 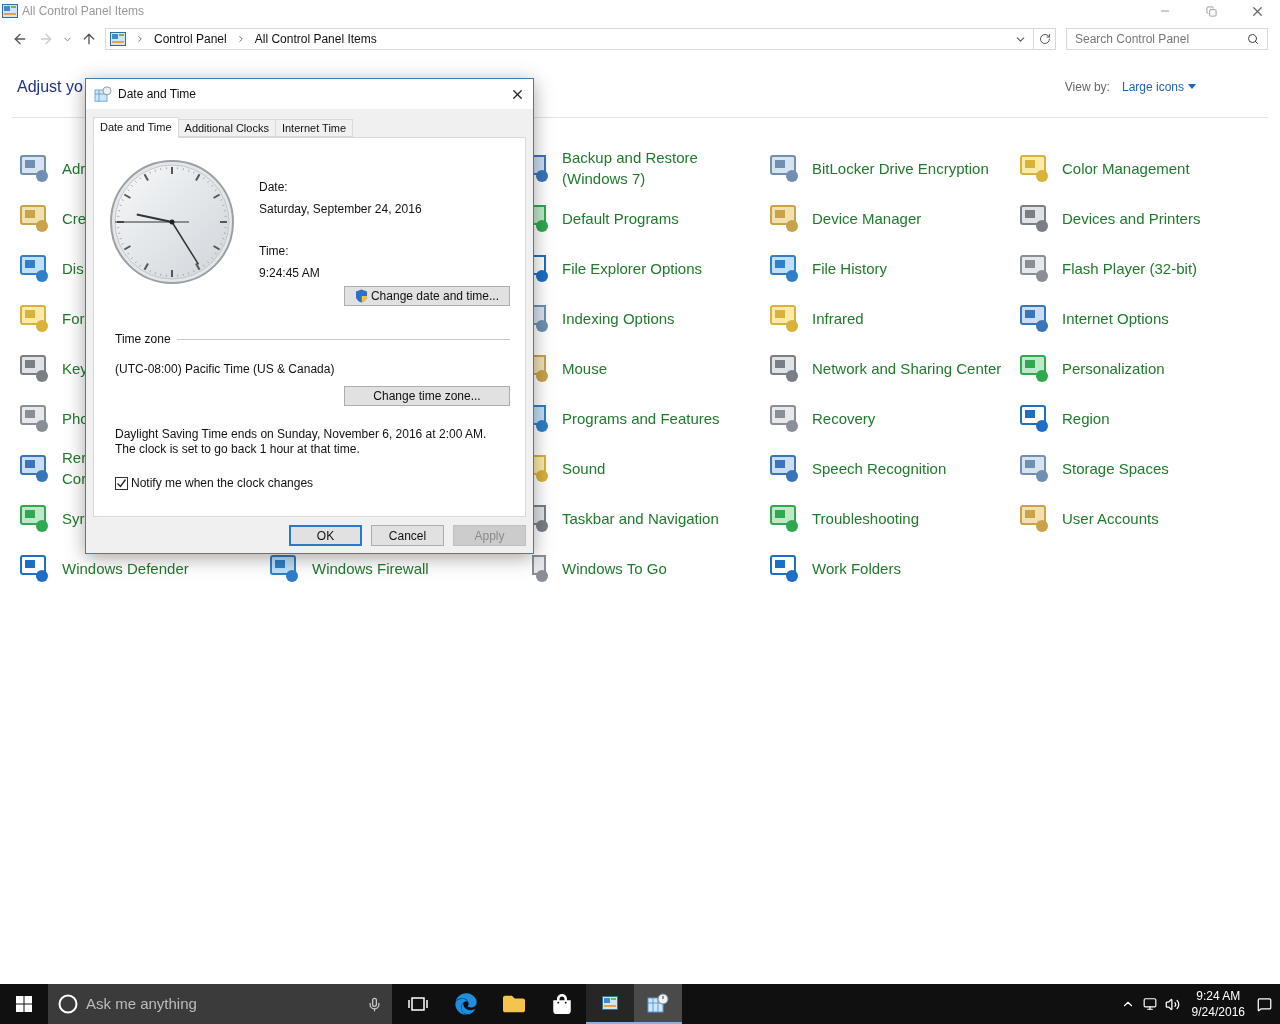 What do you see at coordinates (74, 468) in the screenshot?
I see `applet-link: Rer Cor` at bounding box center [74, 468].